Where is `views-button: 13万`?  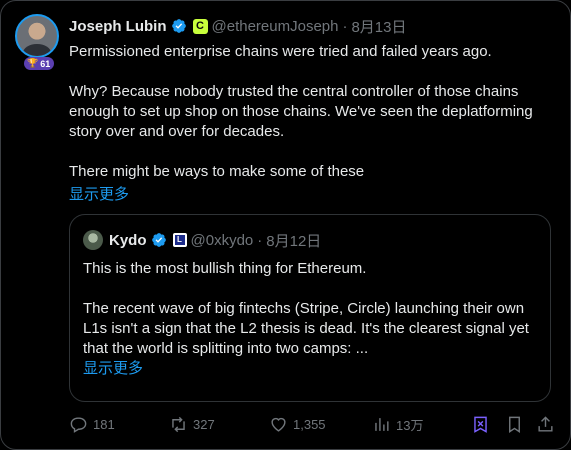 views-button: 13万 is located at coordinates (397, 424).